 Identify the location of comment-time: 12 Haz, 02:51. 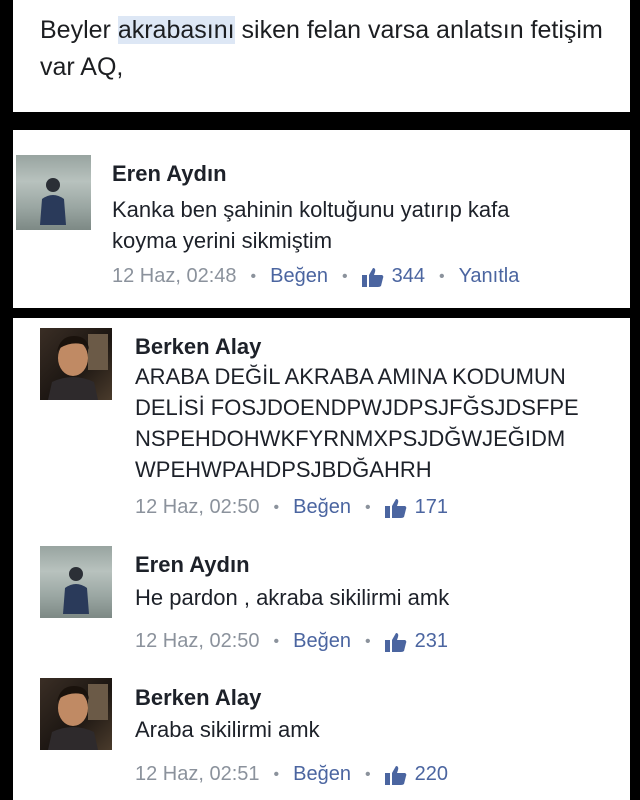
(197, 774).